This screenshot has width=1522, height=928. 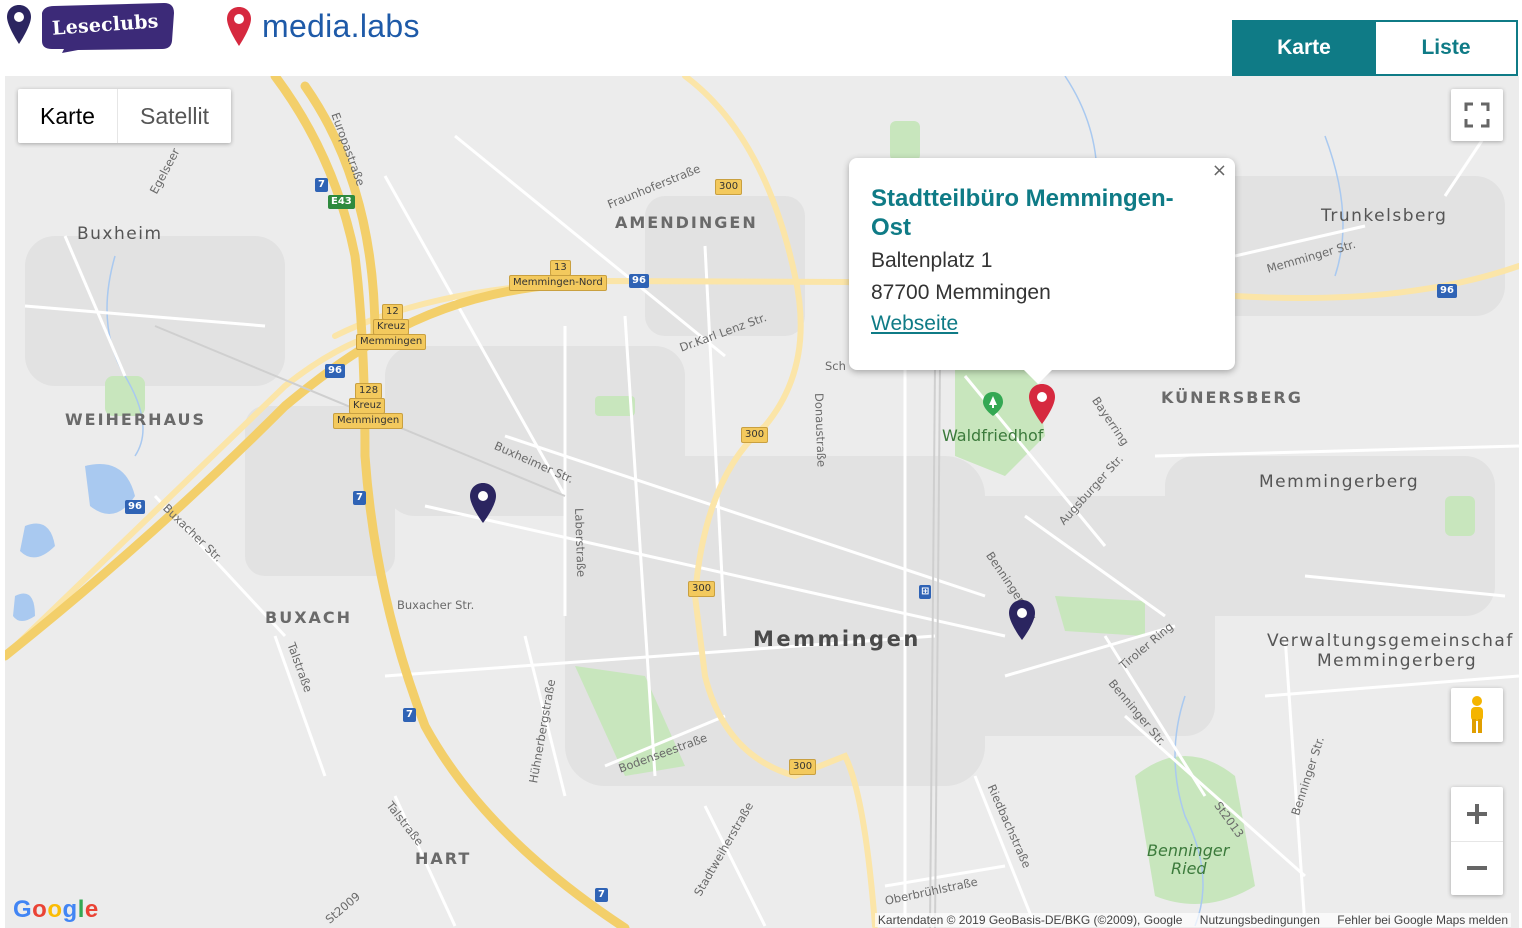 What do you see at coordinates (173, 116) in the screenshot?
I see `map-type-satellit-button: Satellit` at bounding box center [173, 116].